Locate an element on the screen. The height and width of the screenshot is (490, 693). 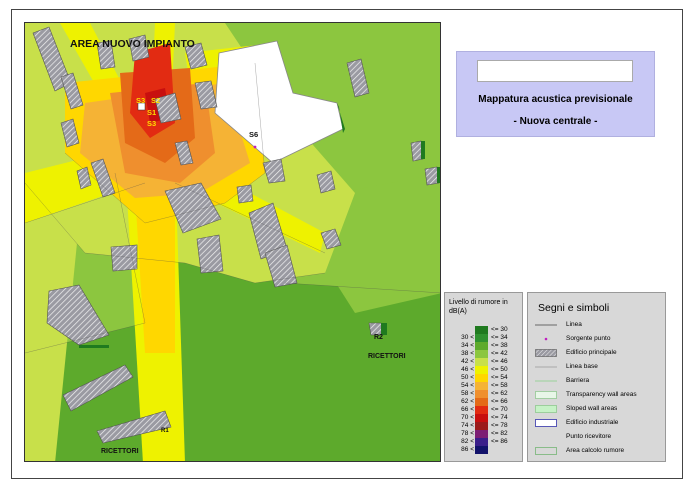
noise-scale-row: 62 < <= 66 is located at coordinates (484, 402).